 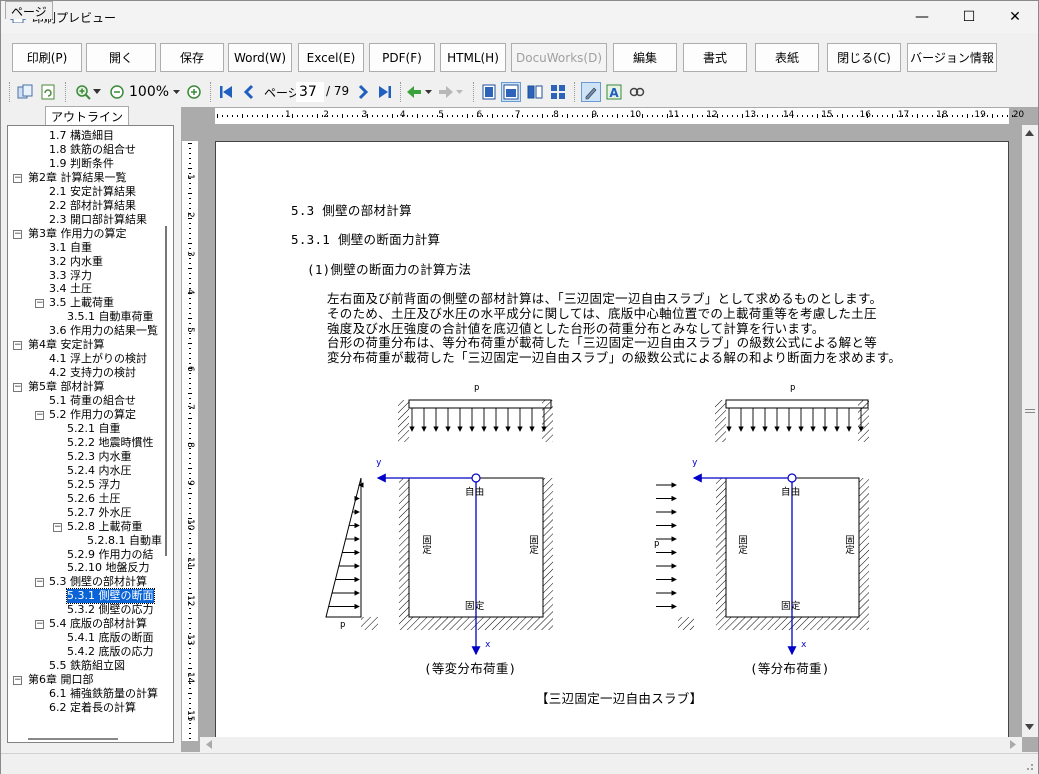 What do you see at coordinates (226, 92) in the screenshot?
I see `first-page-icon` at bounding box center [226, 92].